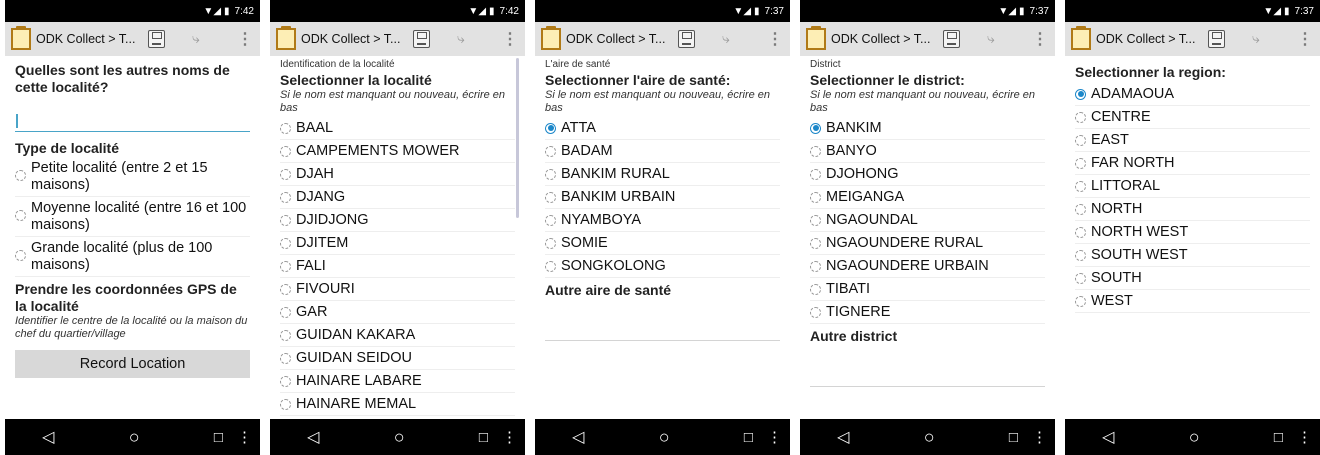 Image resolution: width=1320 pixels, height=455 pixels. I want to click on list-item: CENTRE, so click(1192, 117).